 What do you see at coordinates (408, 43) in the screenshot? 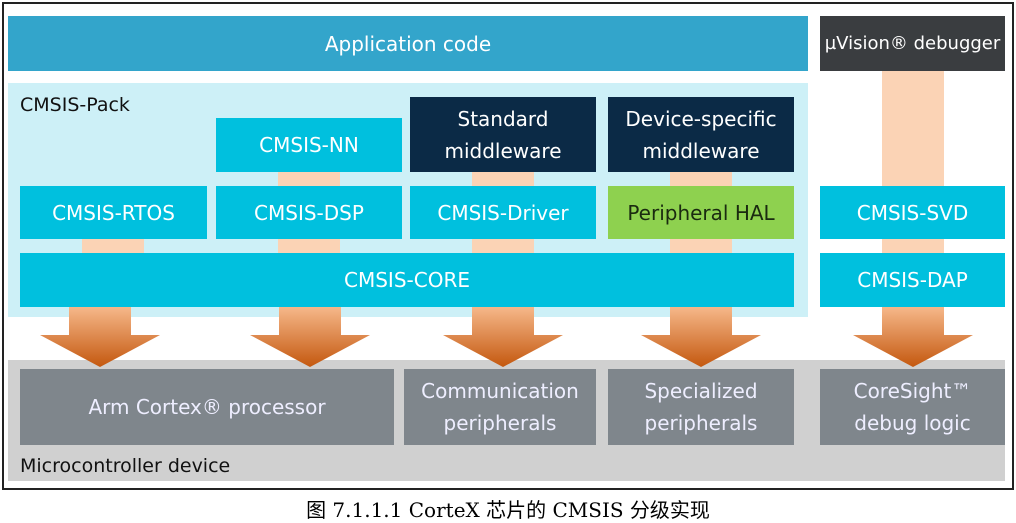
I see `application-code-layer: Application code` at bounding box center [408, 43].